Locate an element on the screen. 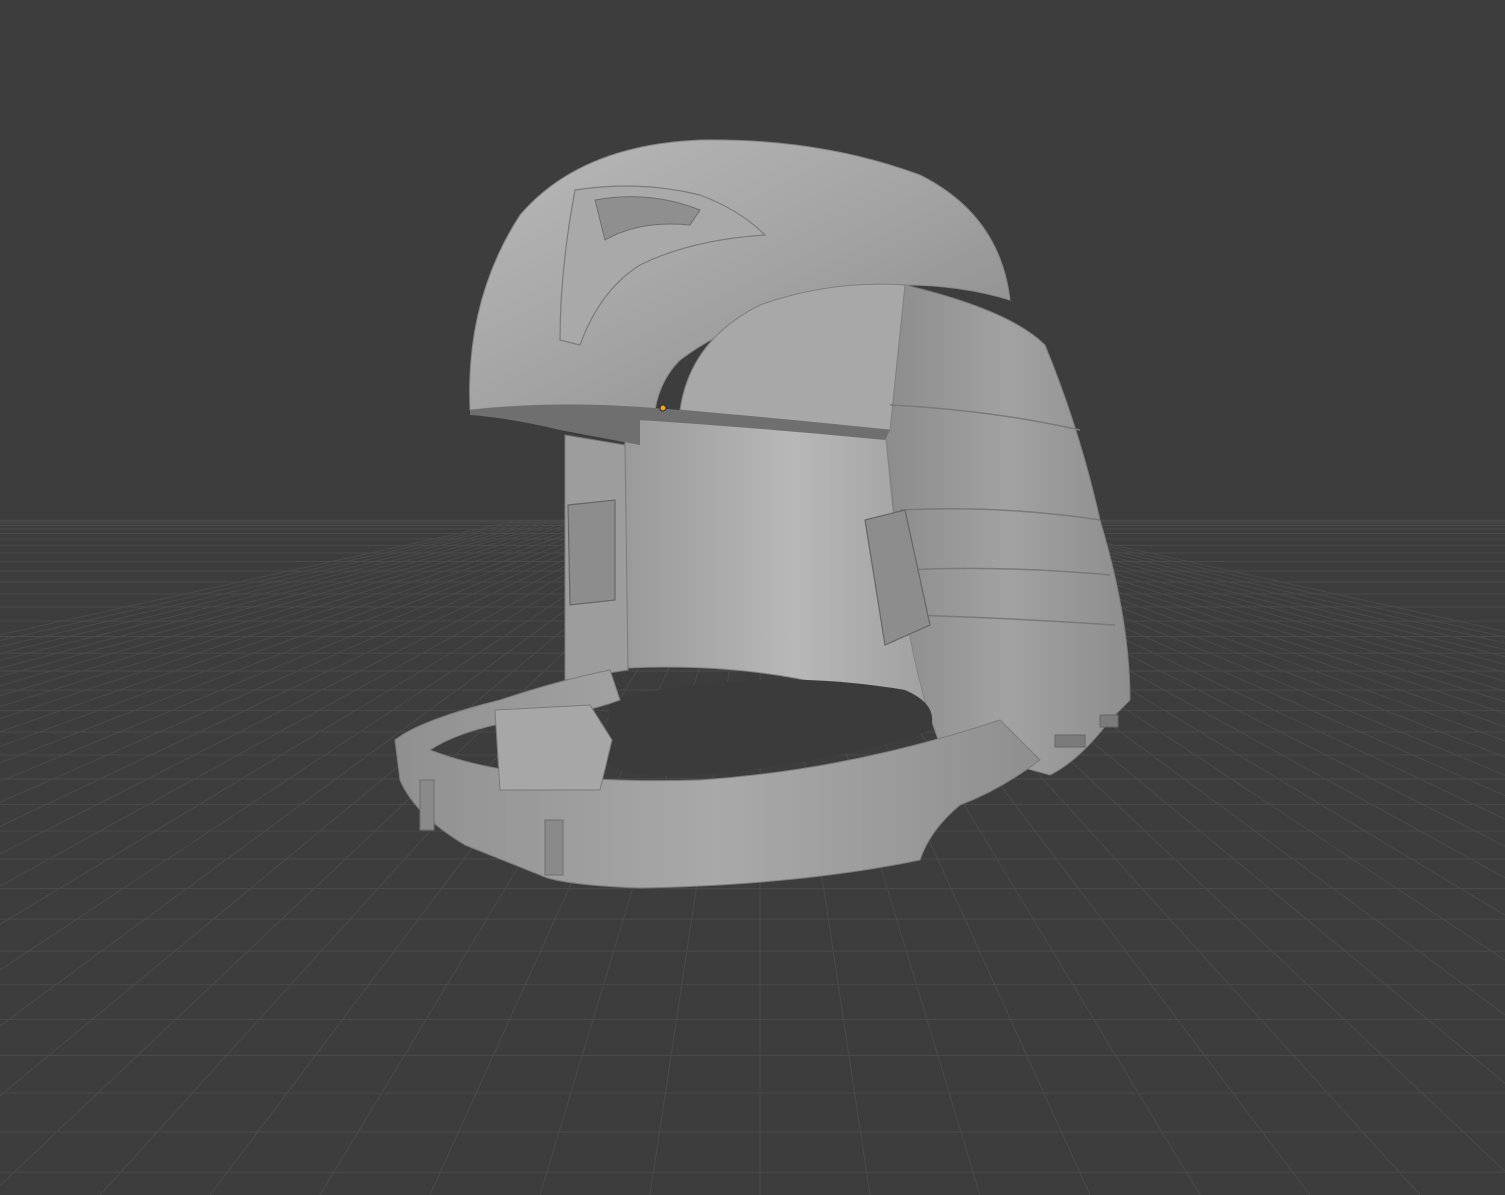  helmet-ear-panel-left is located at coordinates (591, 552).